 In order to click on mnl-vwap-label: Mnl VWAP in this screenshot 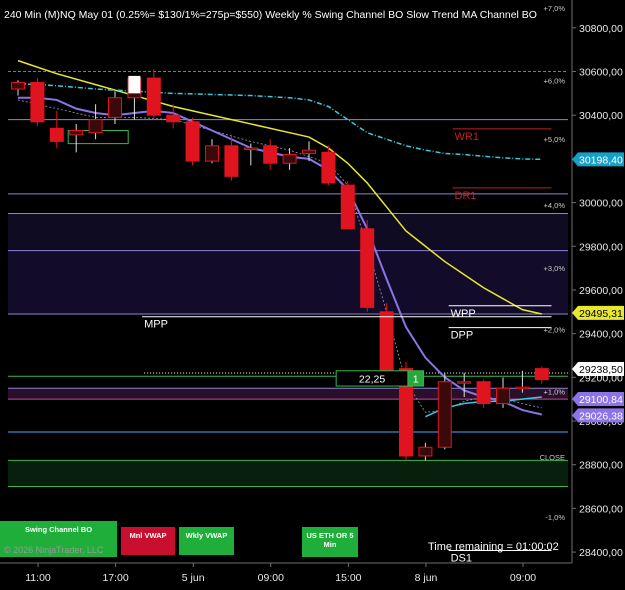, I will do `click(148, 535)`.